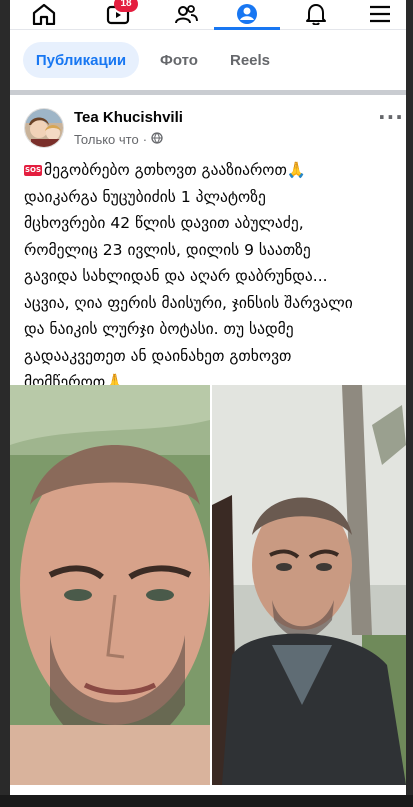  What do you see at coordinates (380, 14) in the screenshot?
I see `menu-icon` at bounding box center [380, 14].